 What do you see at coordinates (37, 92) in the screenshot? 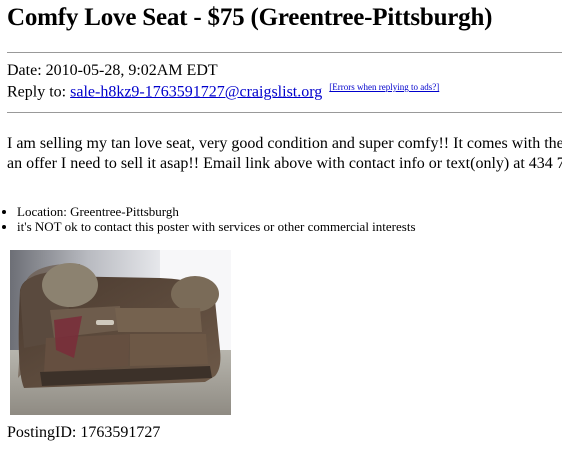
I see `reply-label: Reply to:` at bounding box center [37, 92].